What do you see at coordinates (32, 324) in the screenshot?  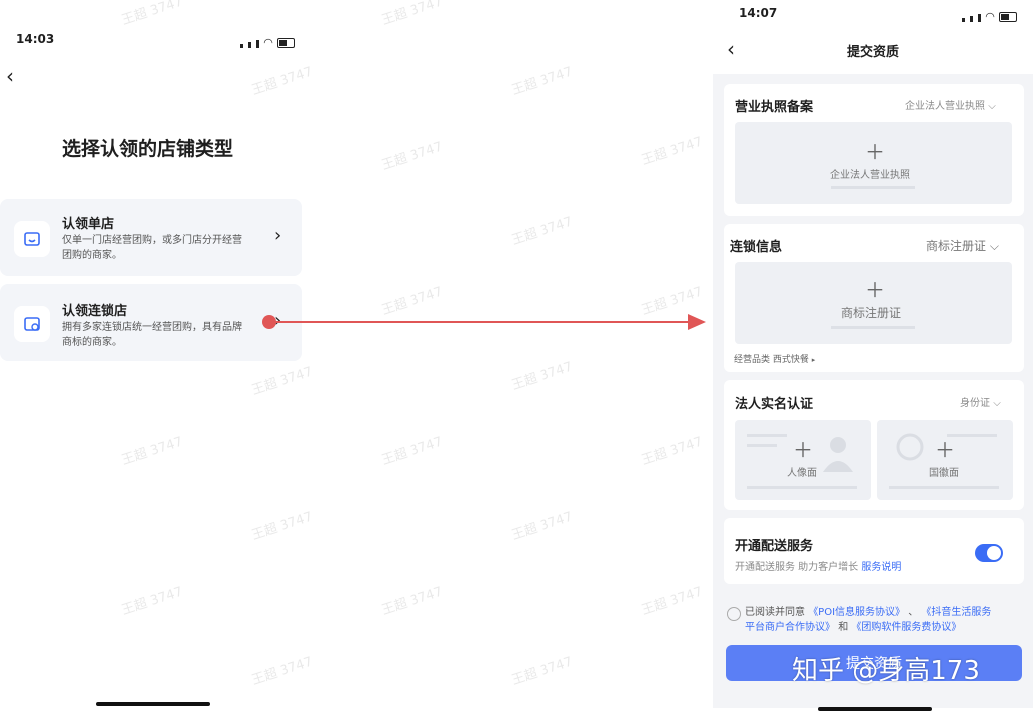 I see `chain-store-icon` at bounding box center [32, 324].